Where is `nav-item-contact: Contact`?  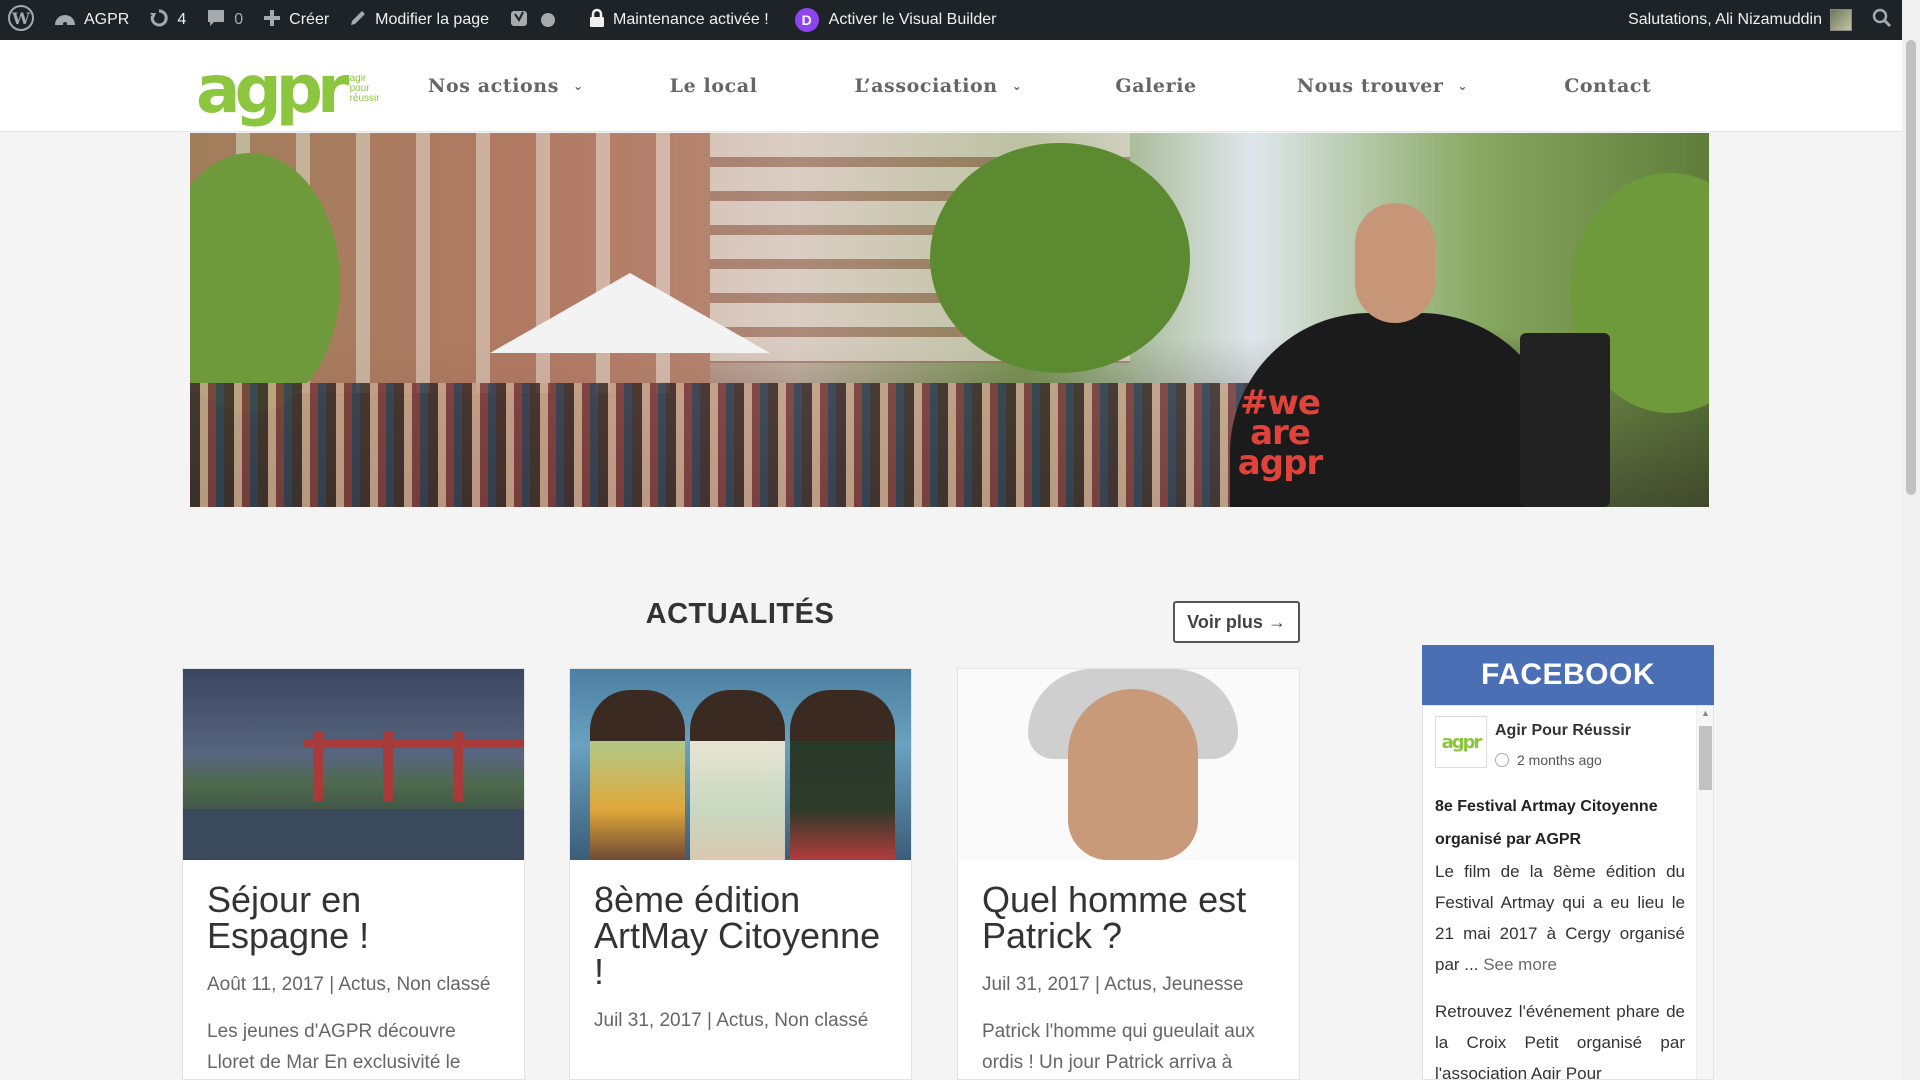
nav-item-contact: Contact is located at coordinates (1607, 86).